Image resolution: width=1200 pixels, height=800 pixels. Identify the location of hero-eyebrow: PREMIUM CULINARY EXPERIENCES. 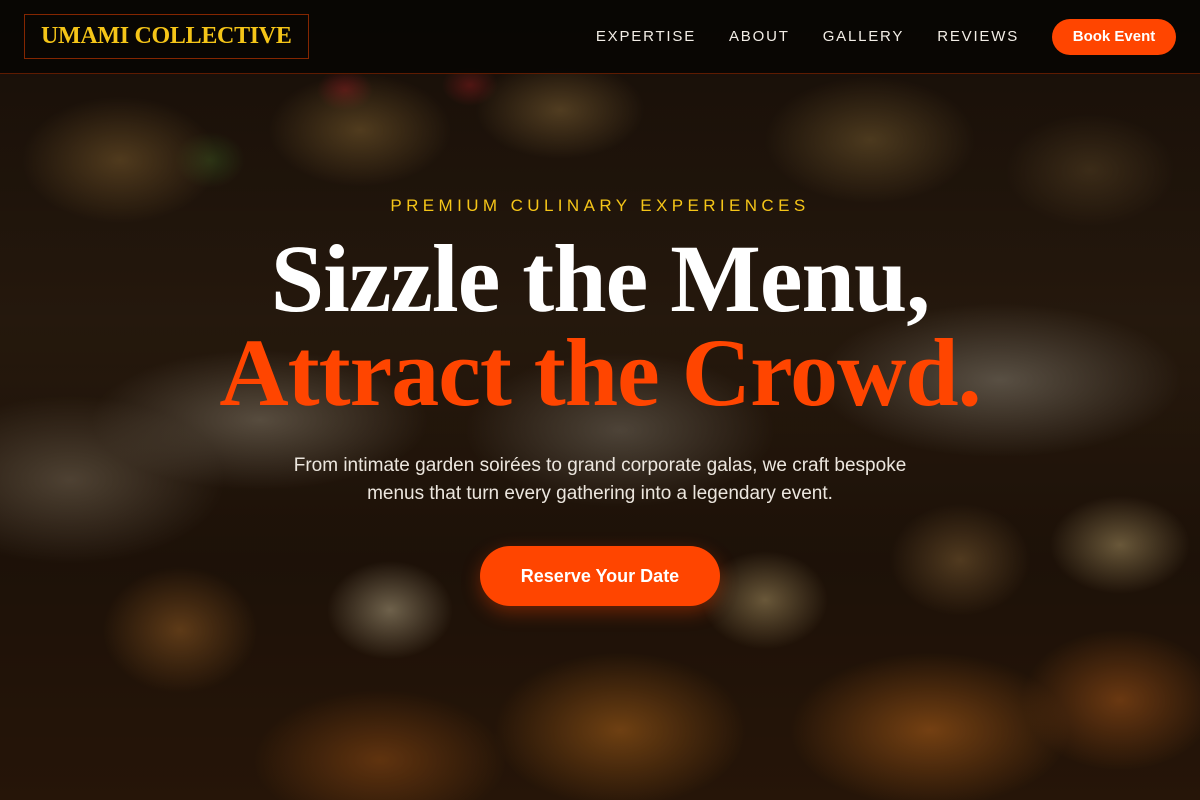
(600, 205).